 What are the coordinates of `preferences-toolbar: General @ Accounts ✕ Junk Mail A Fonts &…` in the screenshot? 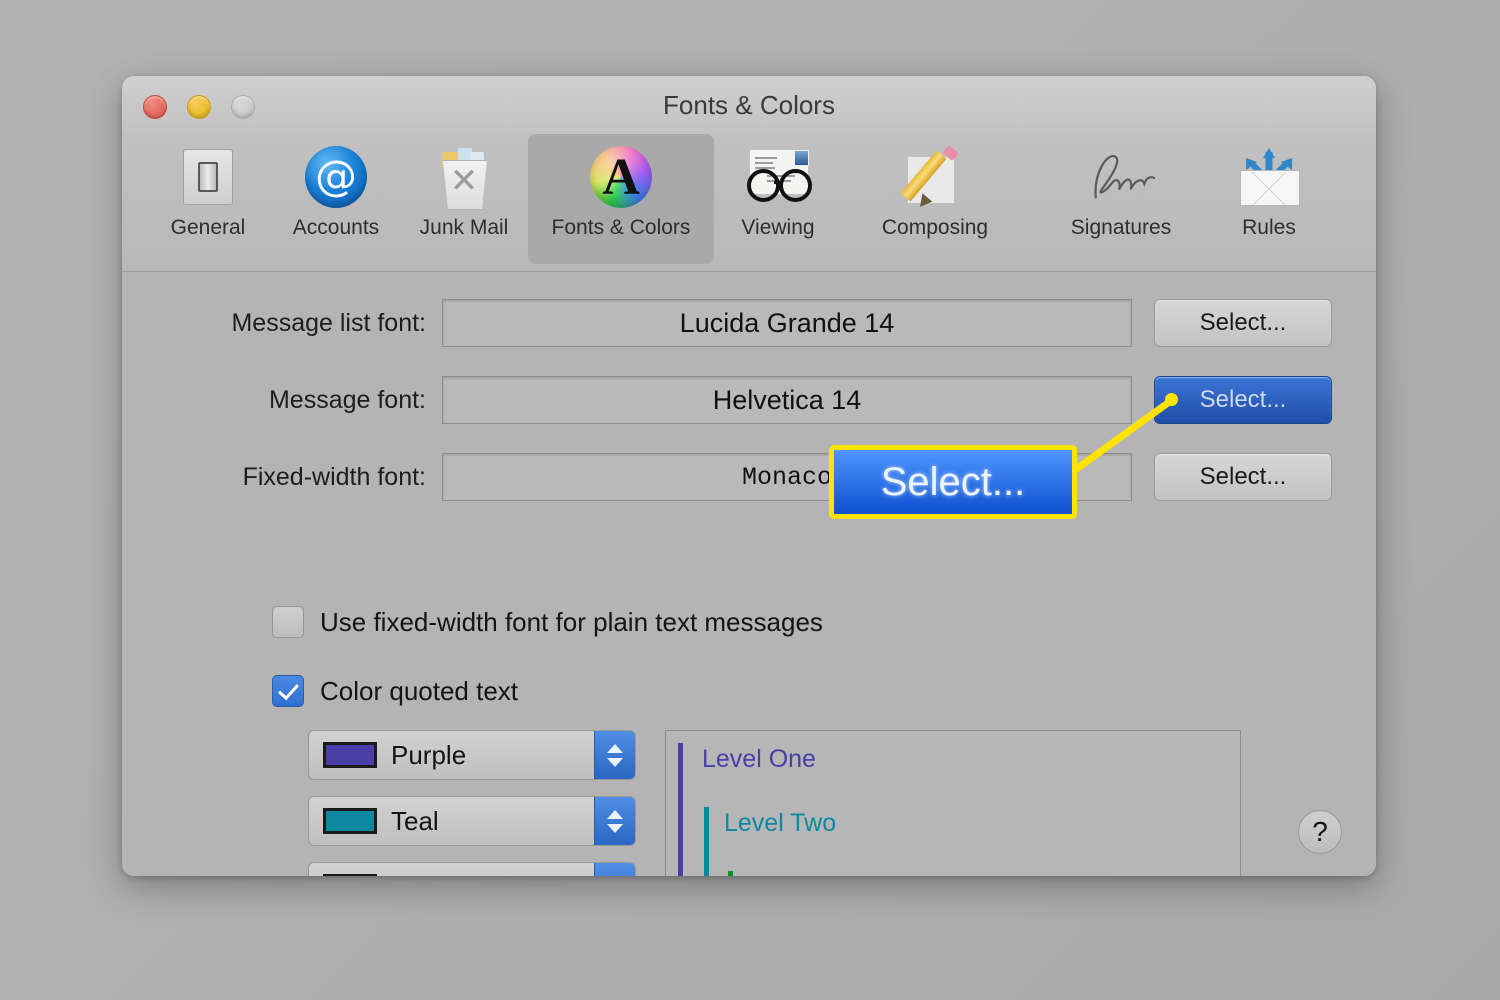 It's located at (749, 203).